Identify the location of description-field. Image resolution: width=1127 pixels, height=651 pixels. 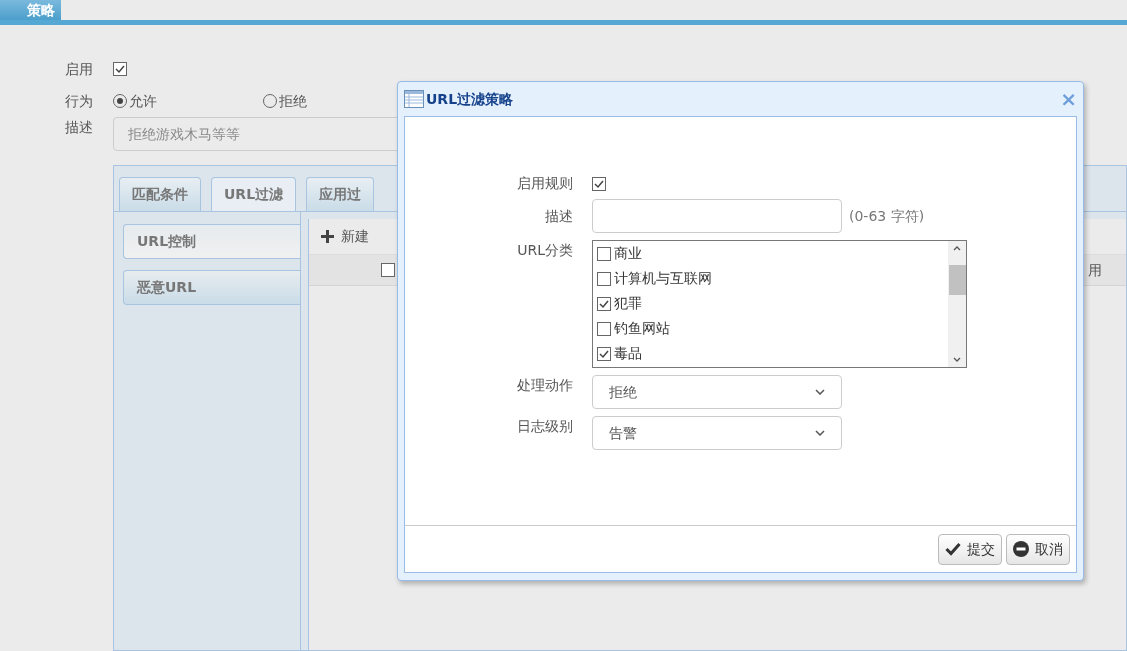
(717, 216).